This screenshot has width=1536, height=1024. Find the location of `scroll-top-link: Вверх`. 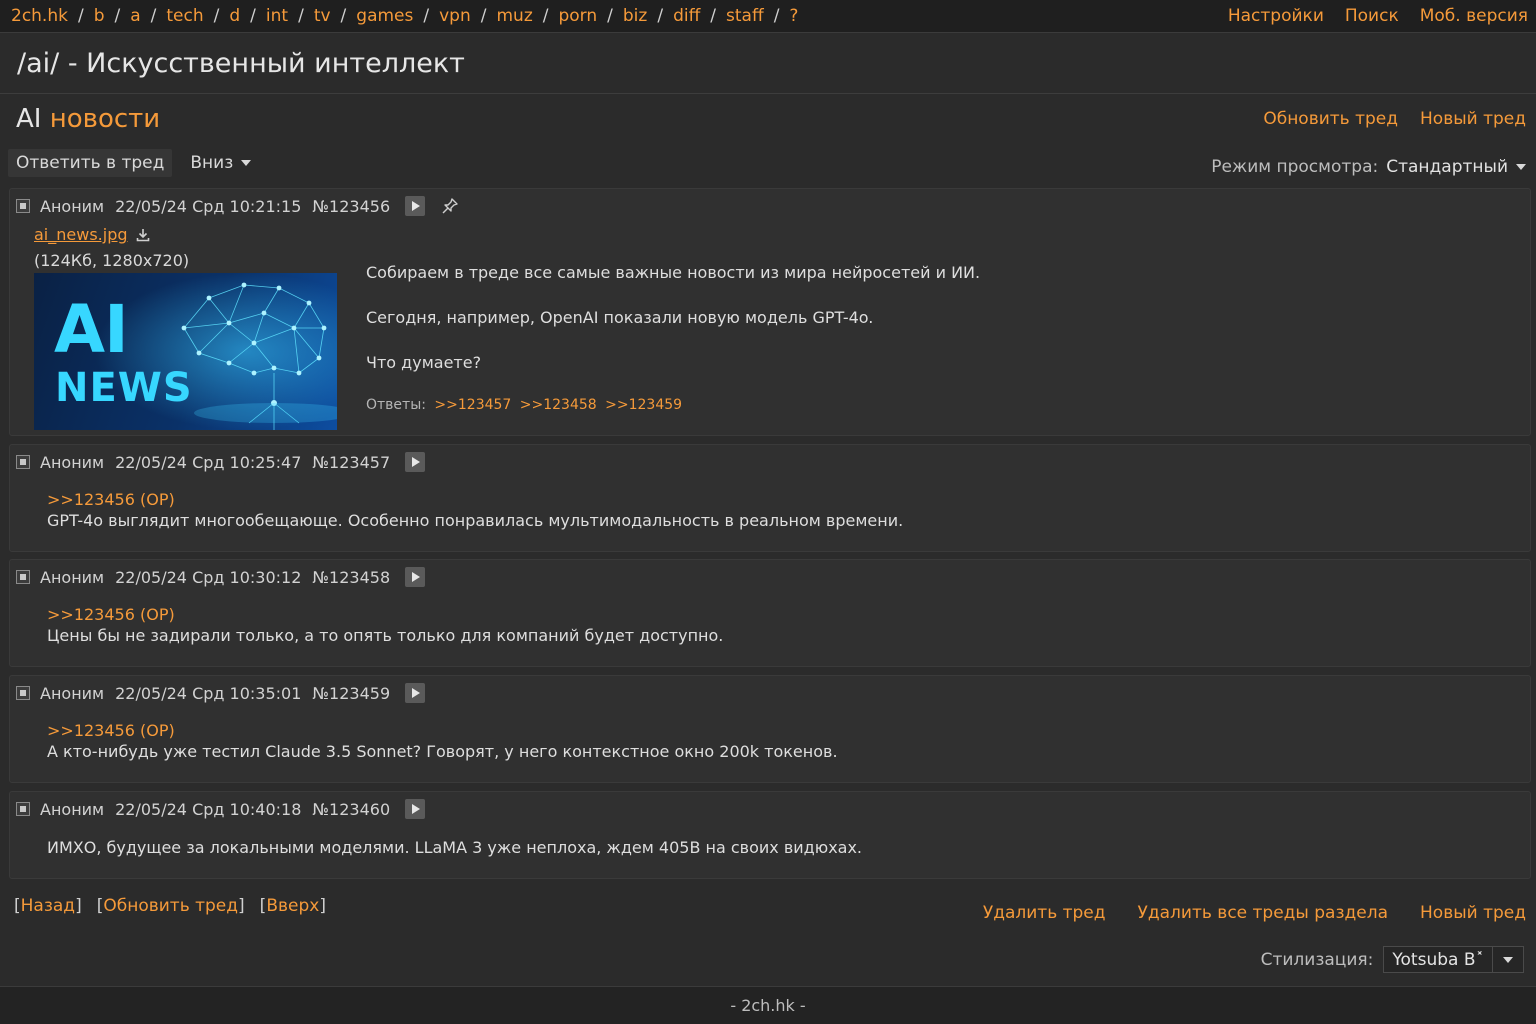

scroll-top-link: Вверх is located at coordinates (292, 906).